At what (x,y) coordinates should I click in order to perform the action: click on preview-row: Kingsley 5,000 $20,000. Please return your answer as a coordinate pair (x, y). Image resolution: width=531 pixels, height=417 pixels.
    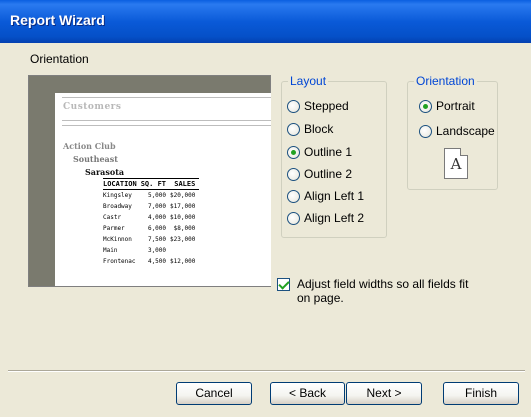
    Looking at the image, I should click on (151, 195).